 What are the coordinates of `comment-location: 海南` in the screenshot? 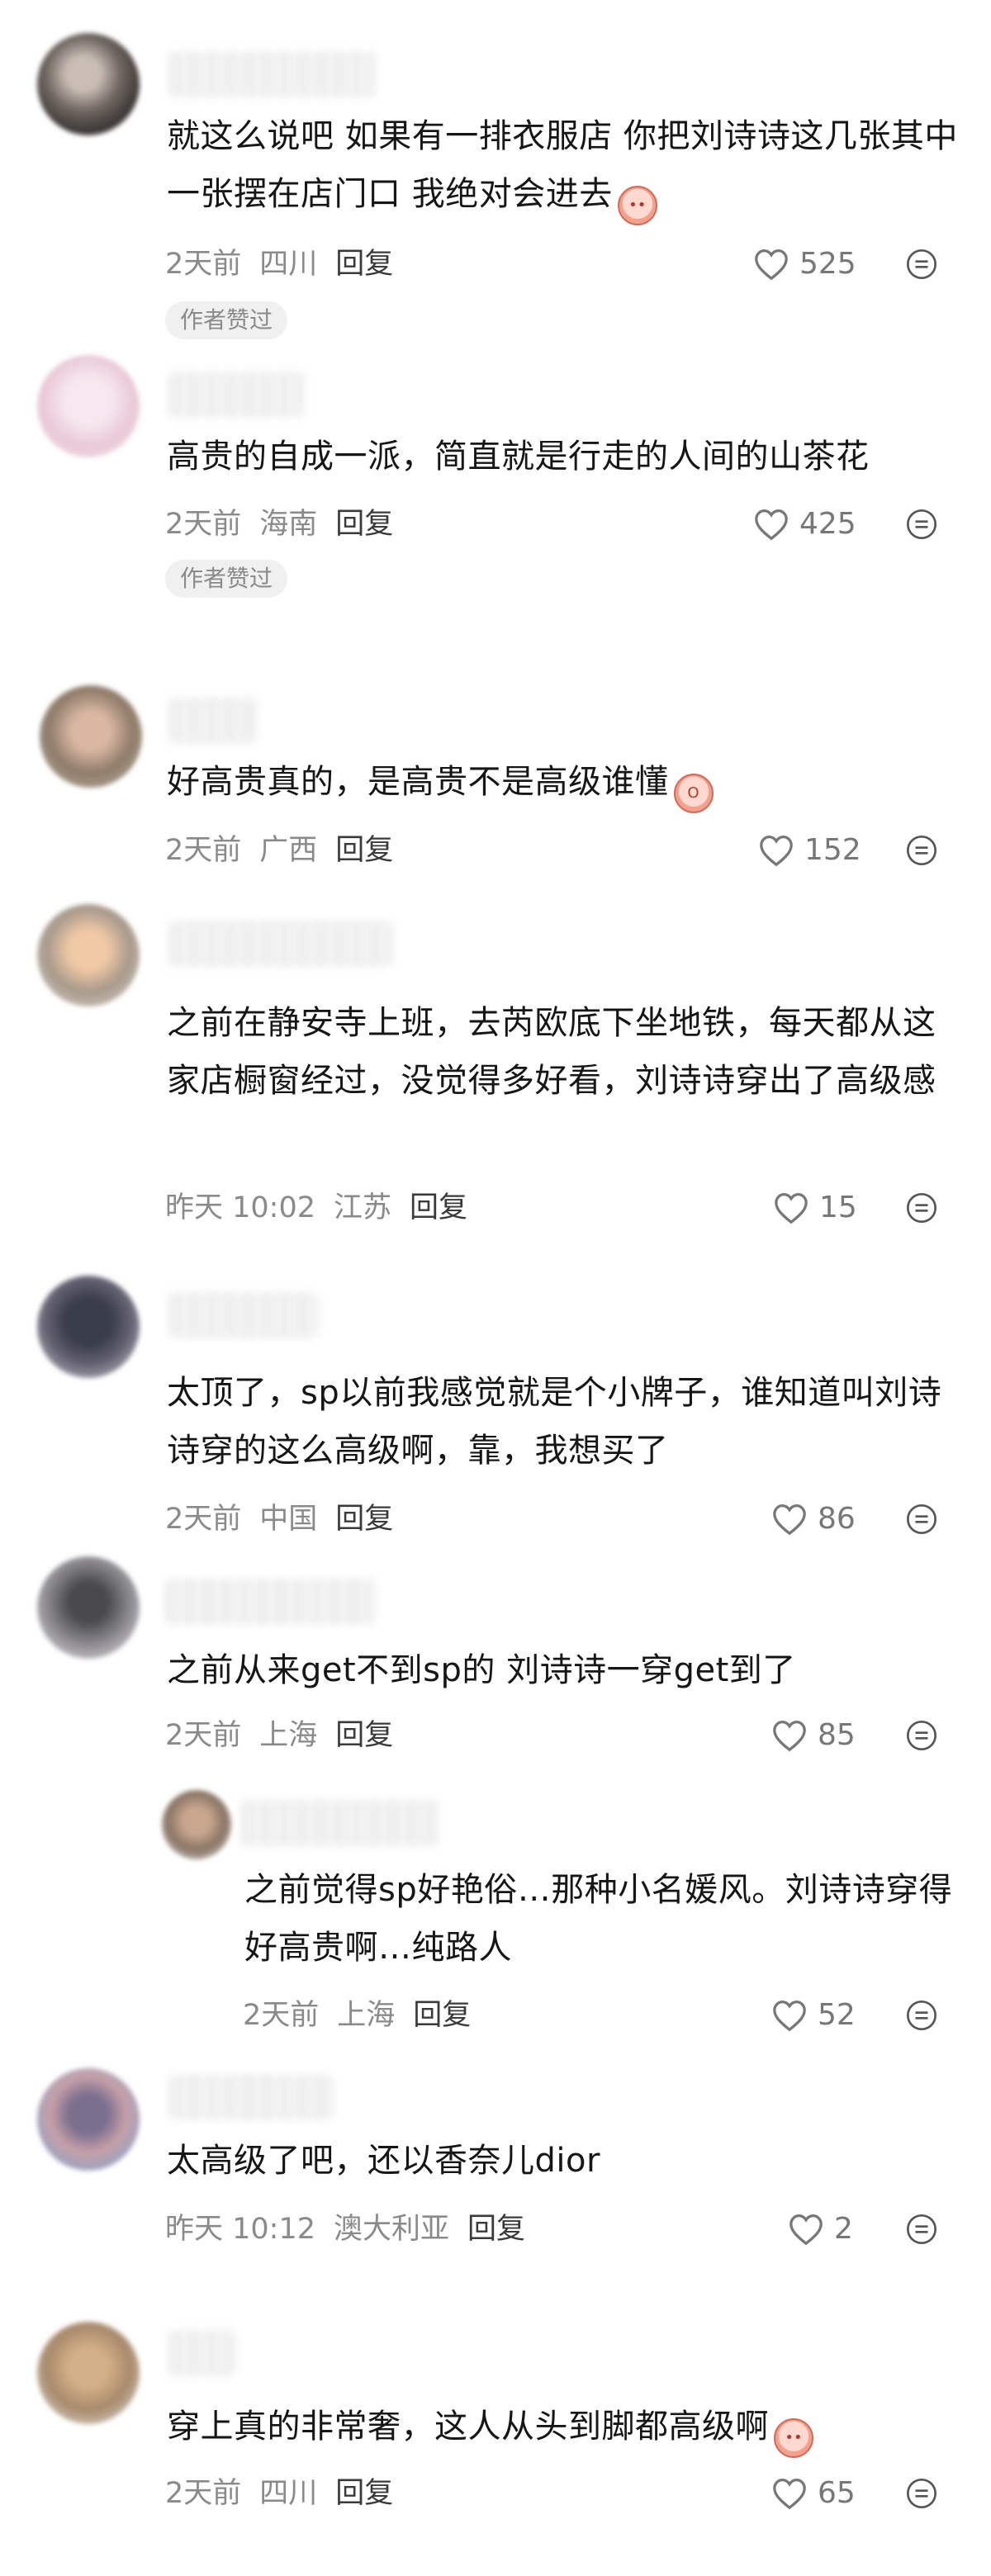 It's located at (288, 524).